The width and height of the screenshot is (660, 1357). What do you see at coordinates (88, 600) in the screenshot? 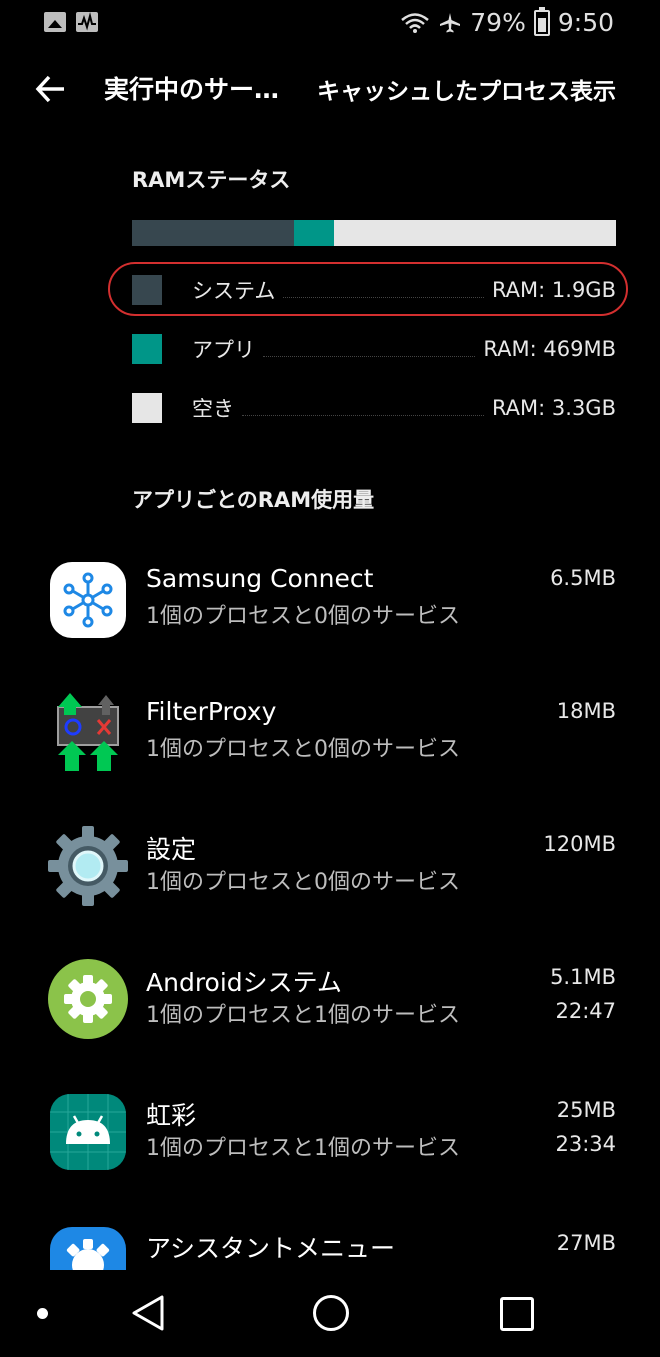
I see `samsung-connect-icon` at bounding box center [88, 600].